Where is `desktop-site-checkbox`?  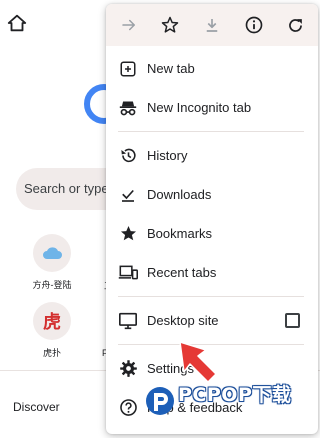
desktop-site-checkbox is located at coordinates (292, 320).